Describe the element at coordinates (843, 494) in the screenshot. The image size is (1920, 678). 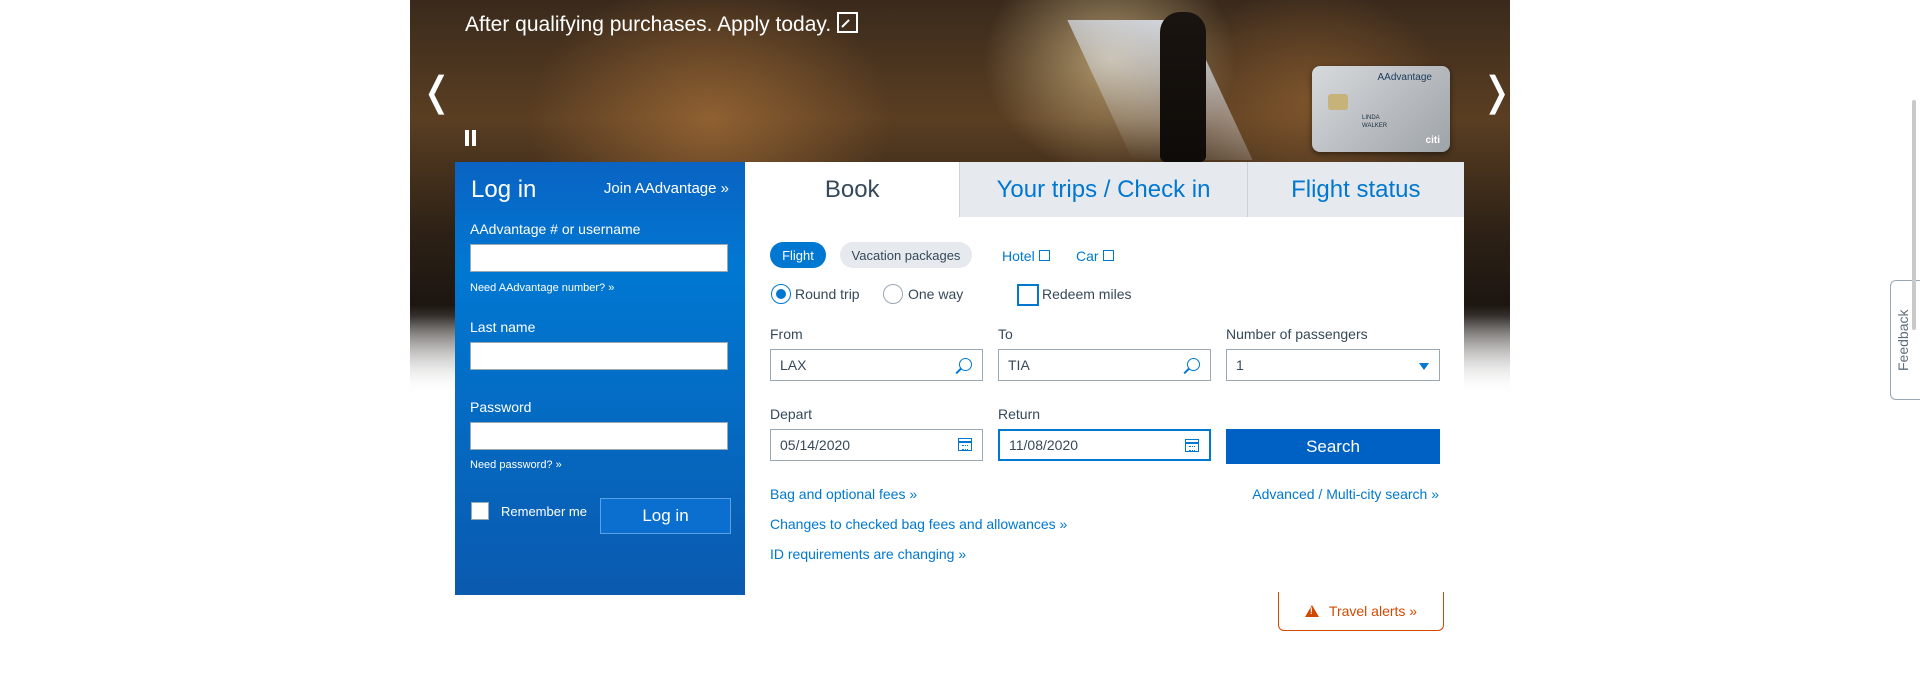
I see `bag-fees-link: Bag and optional fees »` at that location.